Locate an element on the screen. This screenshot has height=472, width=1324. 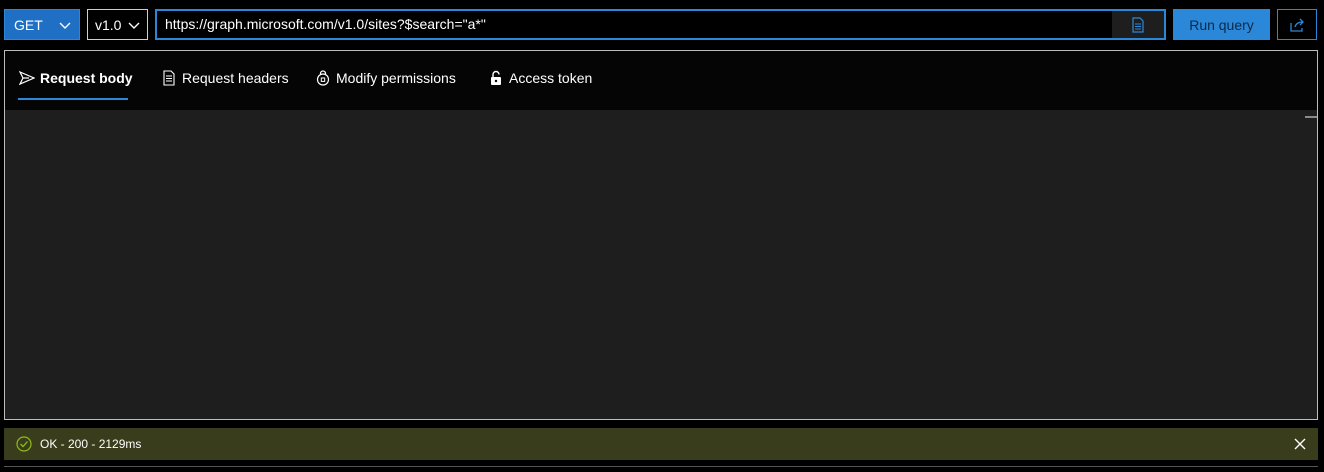
share-button is located at coordinates (1297, 24).